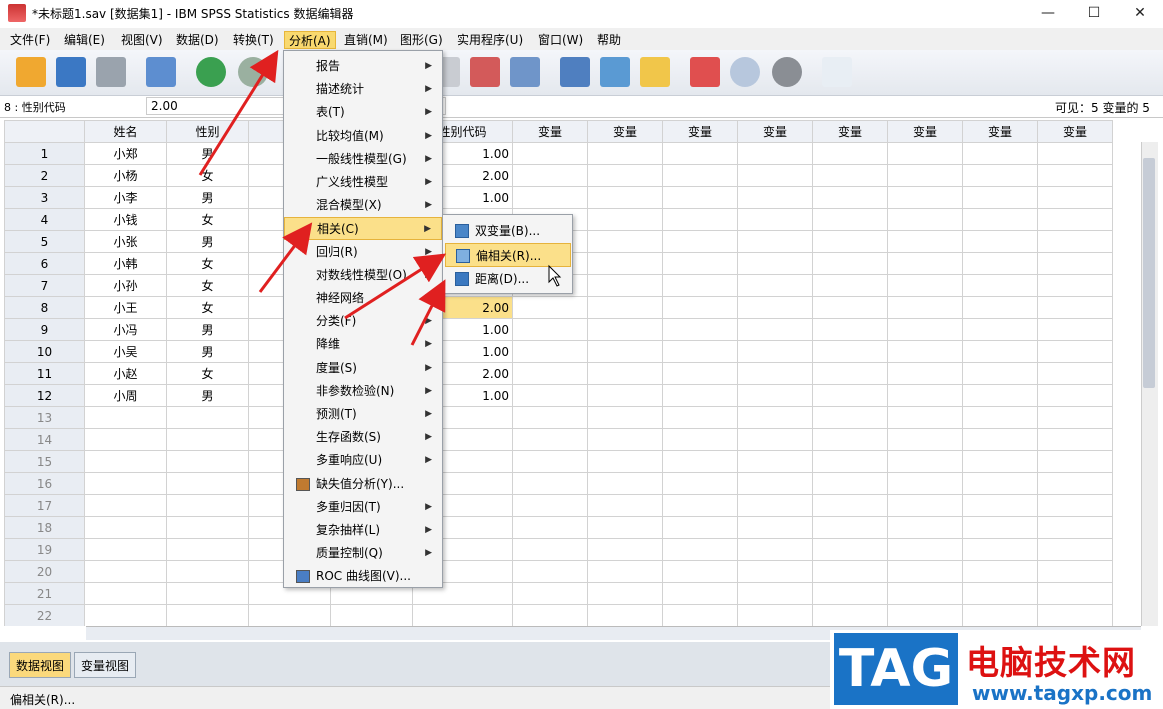 This screenshot has width=1163, height=709. I want to click on analyze-menu-item: 报告 ▶, so click(363, 66).